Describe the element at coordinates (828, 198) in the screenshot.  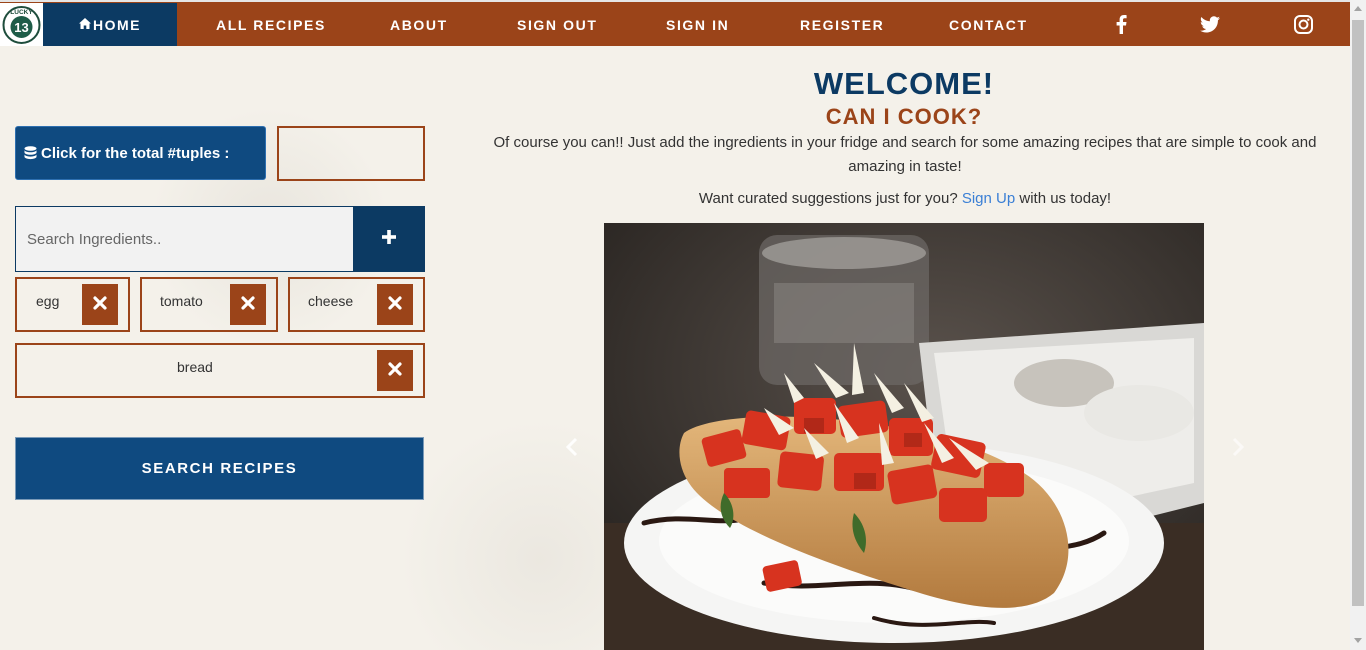
I see `signup-prompt-before: Want curated suggestions just for you?` at that location.